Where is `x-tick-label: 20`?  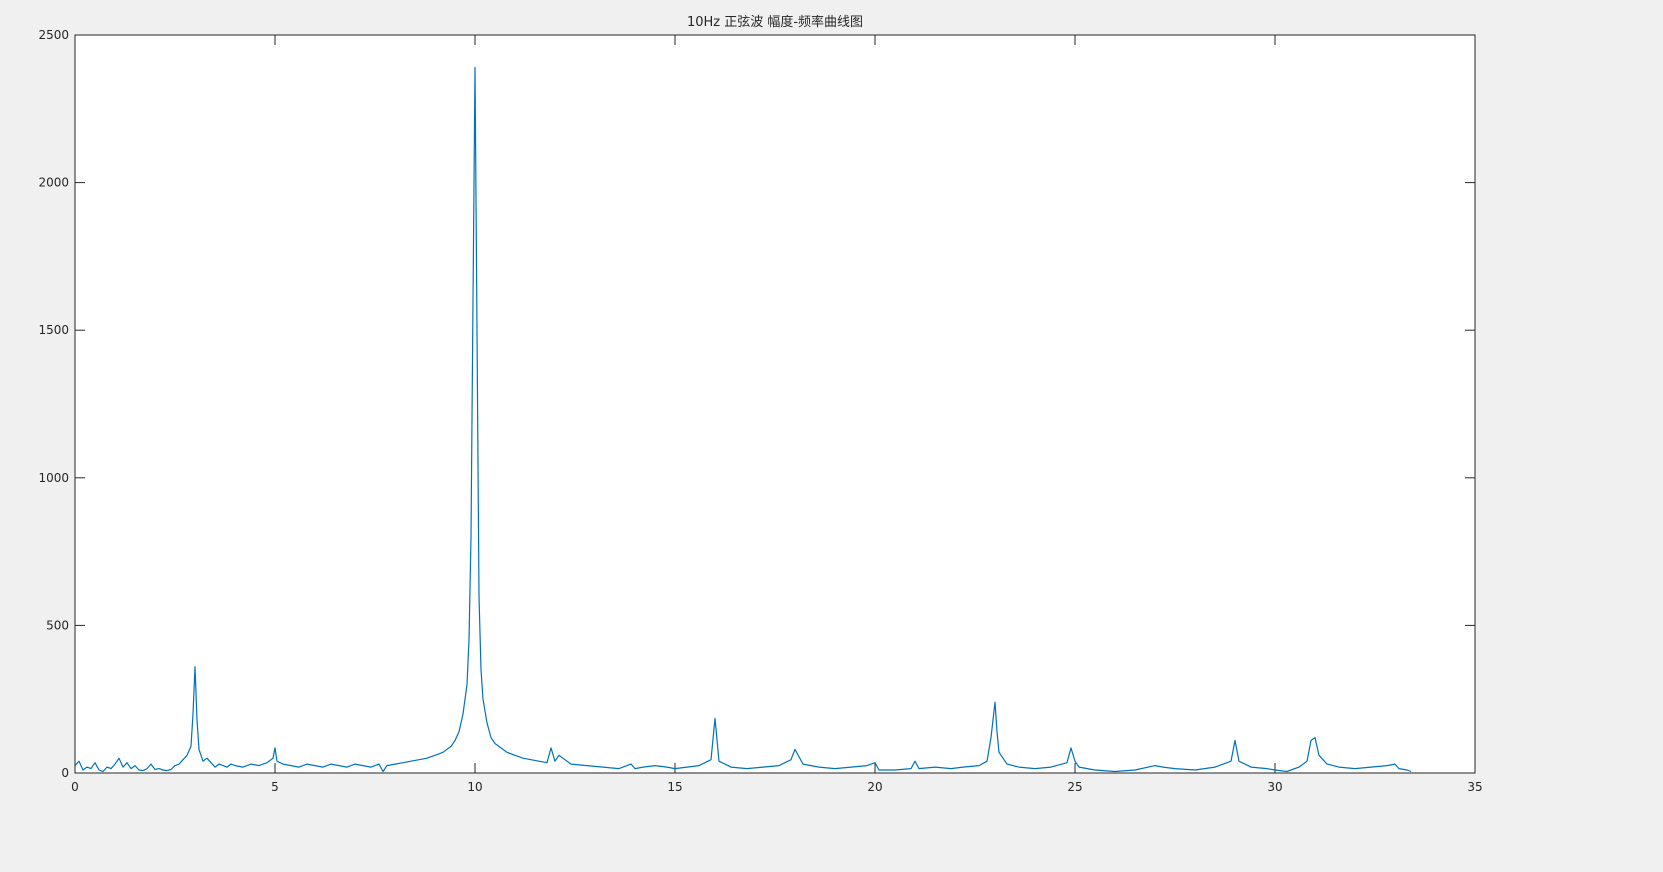 x-tick-label: 20 is located at coordinates (874, 787).